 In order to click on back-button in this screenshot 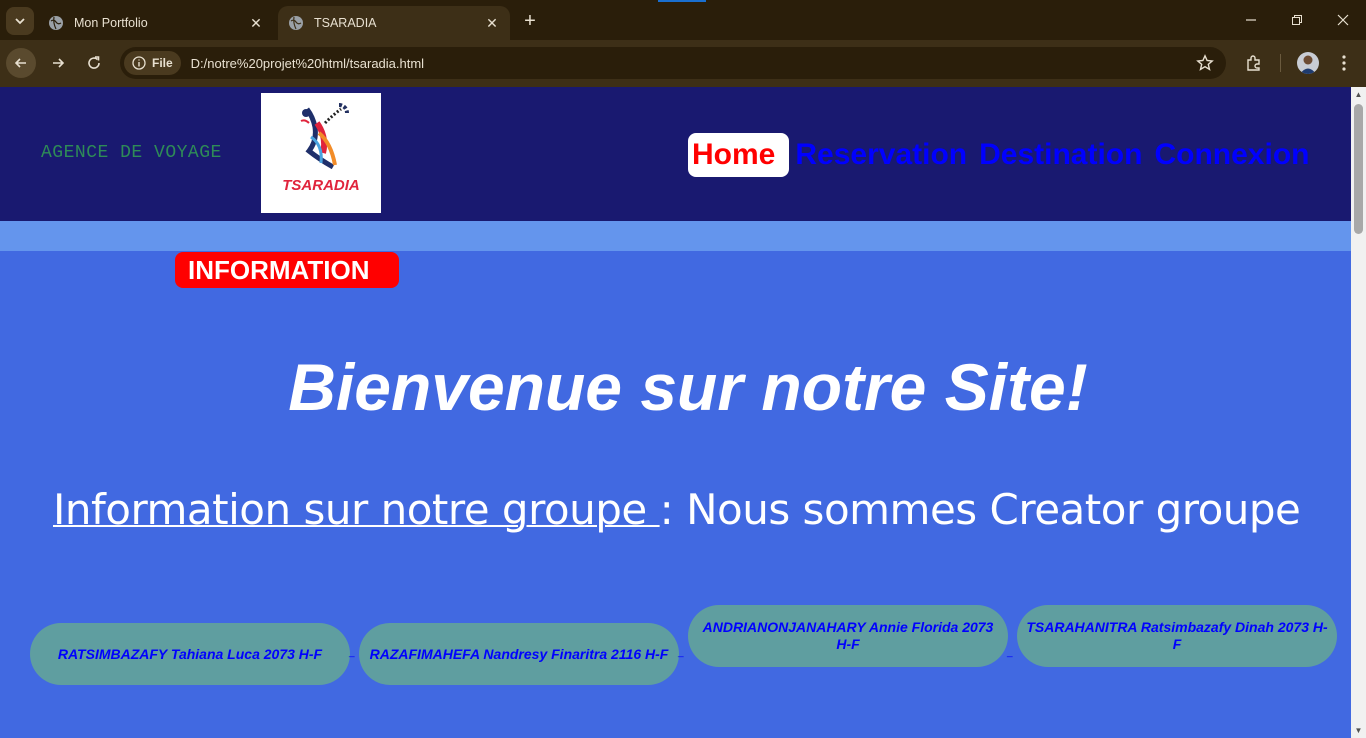, I will do `click(21, 63)`.